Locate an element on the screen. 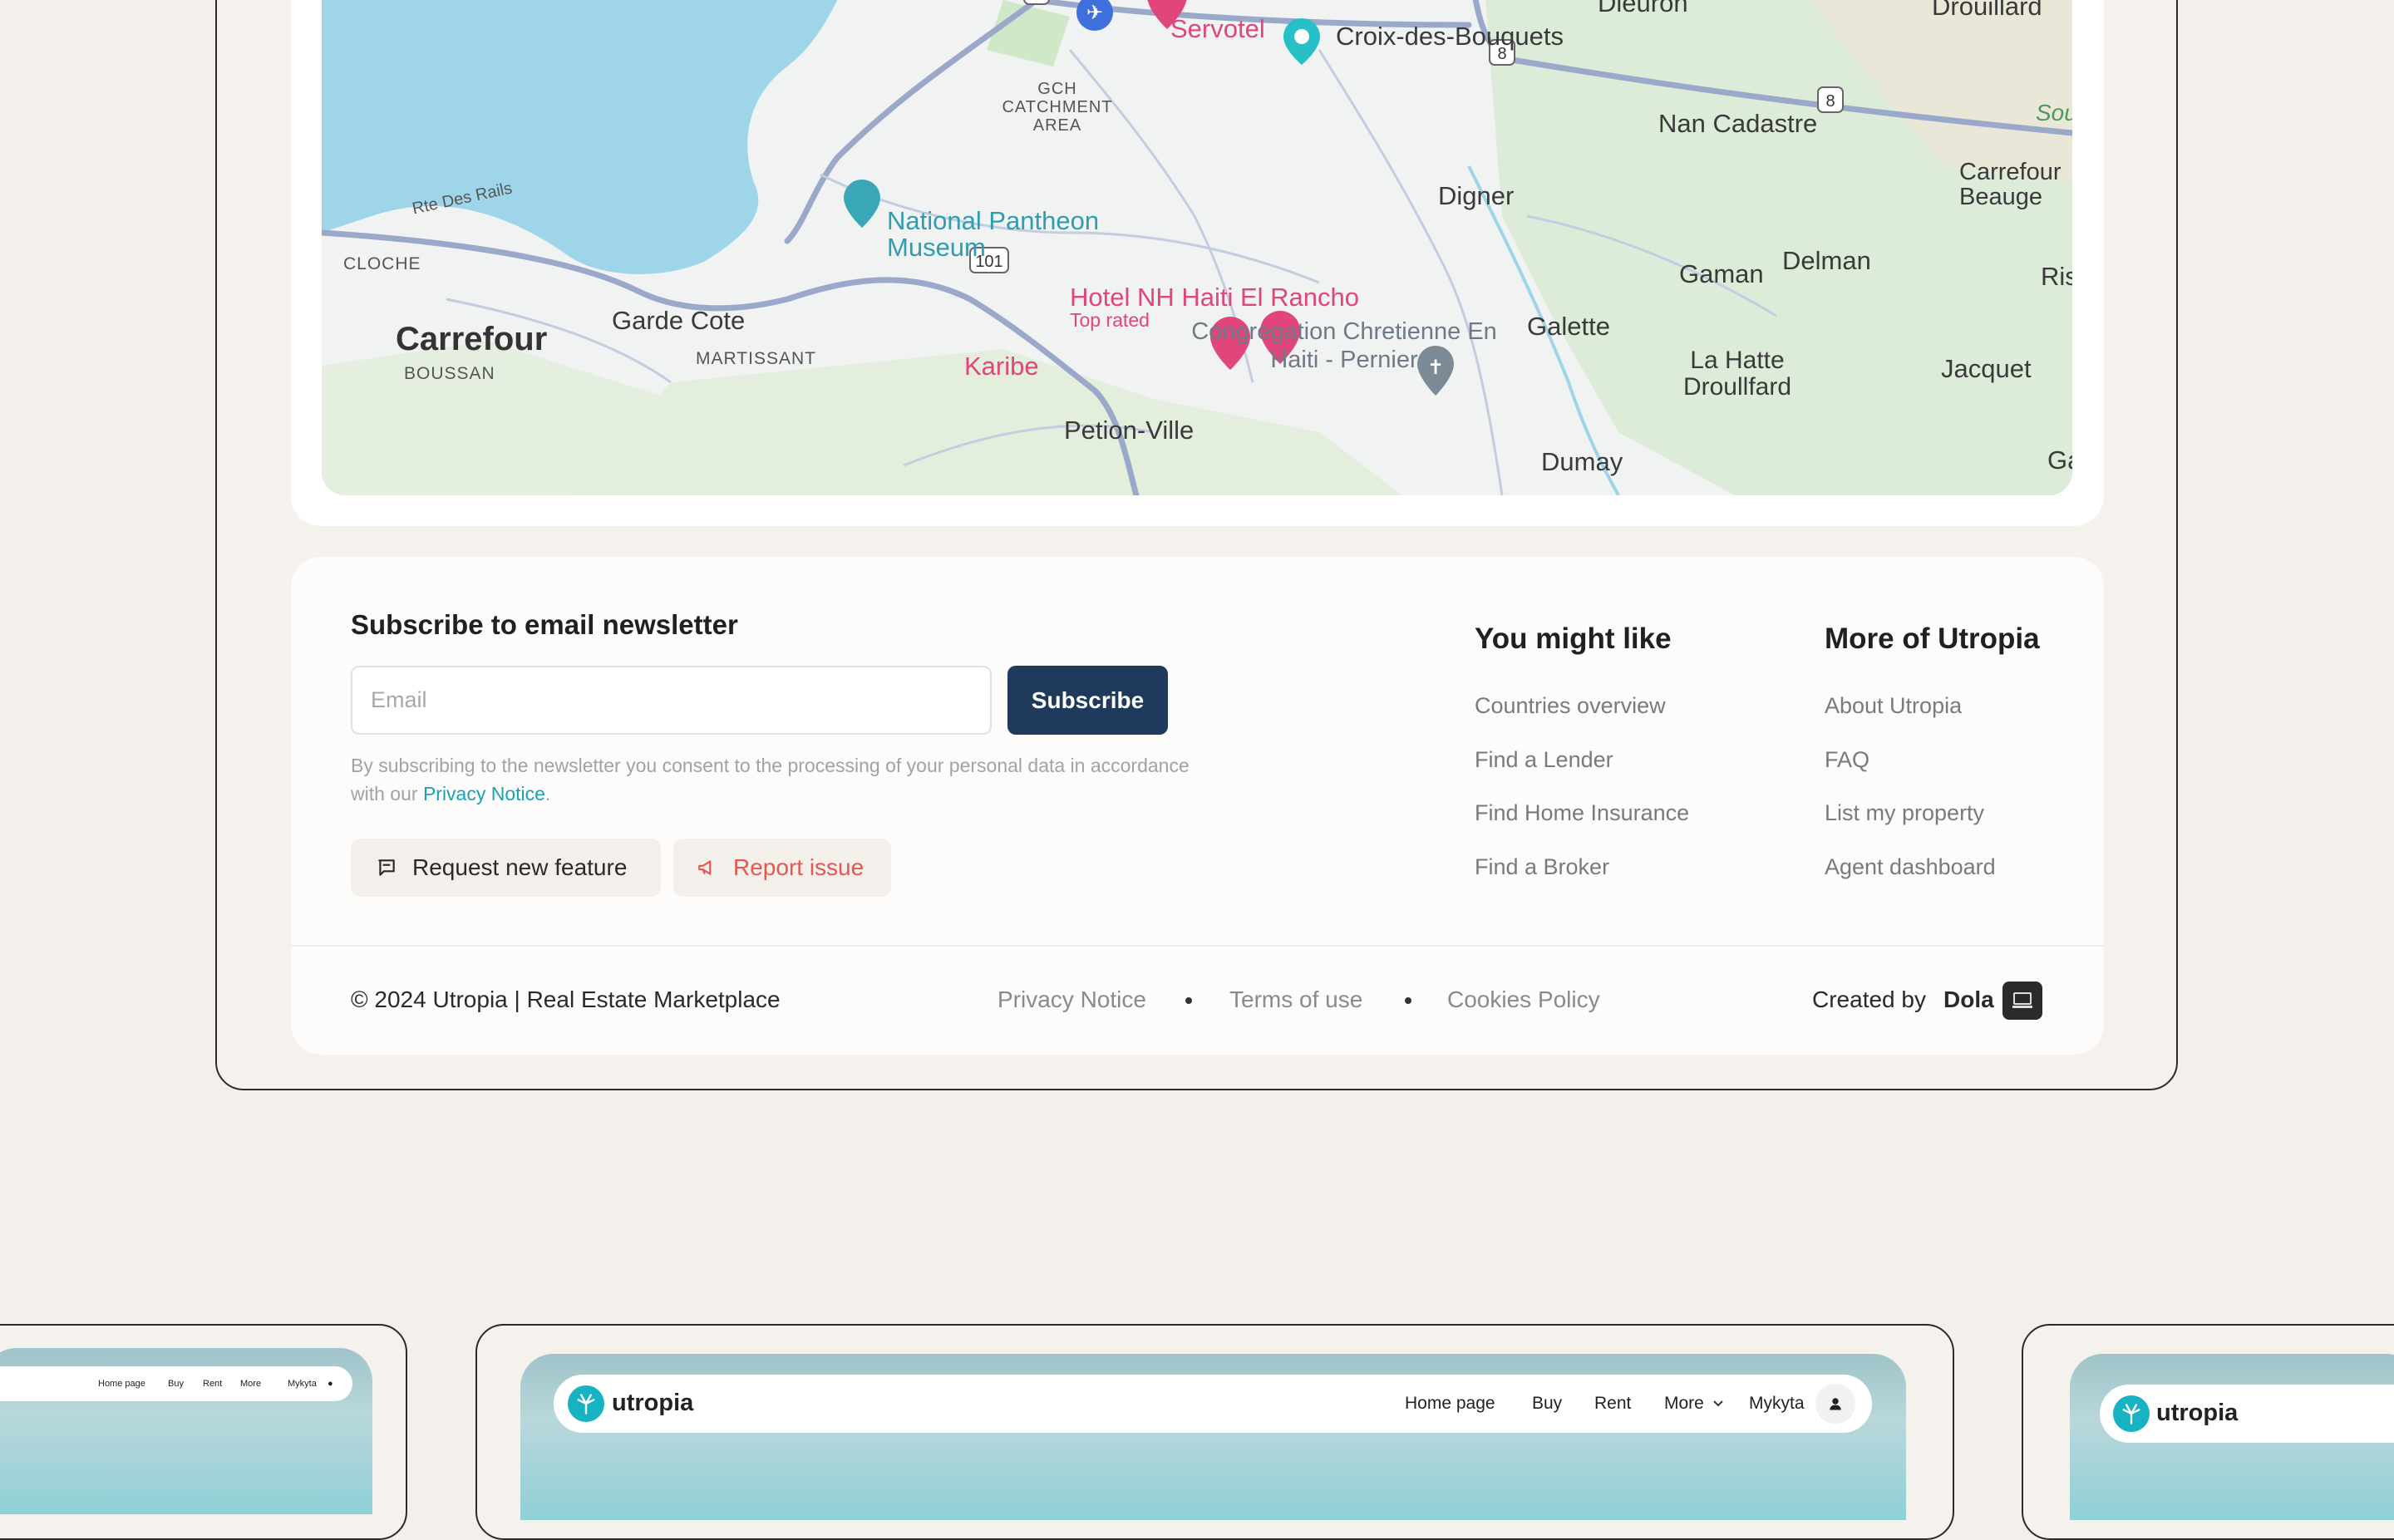 The image size is (2394, 1540). subscribe-button: Subscribe is located at coordinates (1087, 700).